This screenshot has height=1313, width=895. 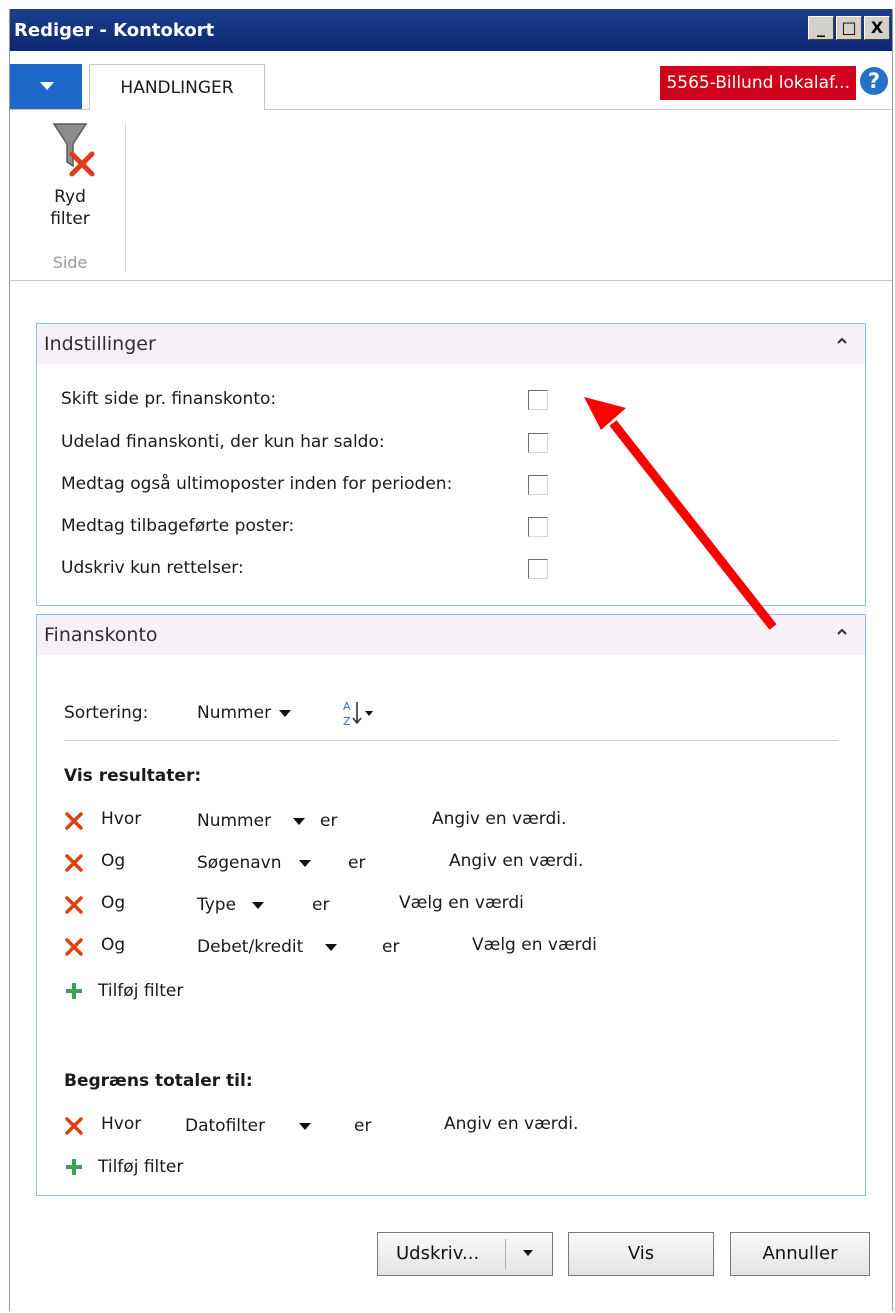 I want to click on annotation-arrow, so click(x=680, y=513).